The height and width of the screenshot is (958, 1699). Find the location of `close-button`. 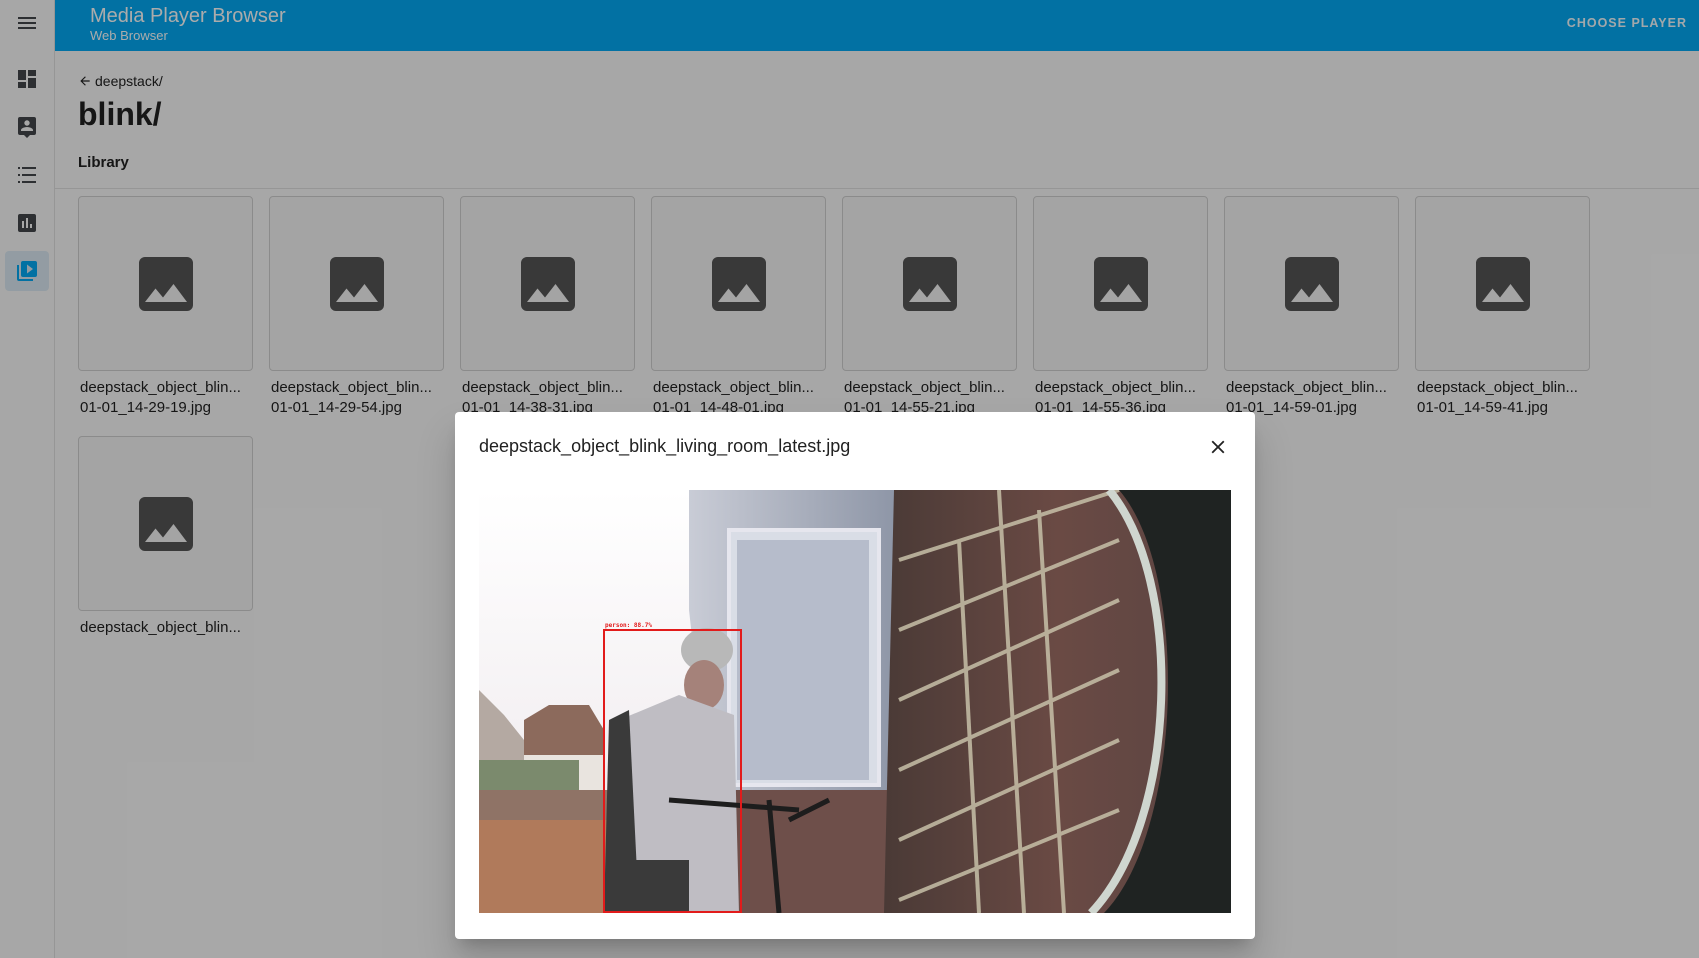

close-button is located at coordinates (1218, 447).